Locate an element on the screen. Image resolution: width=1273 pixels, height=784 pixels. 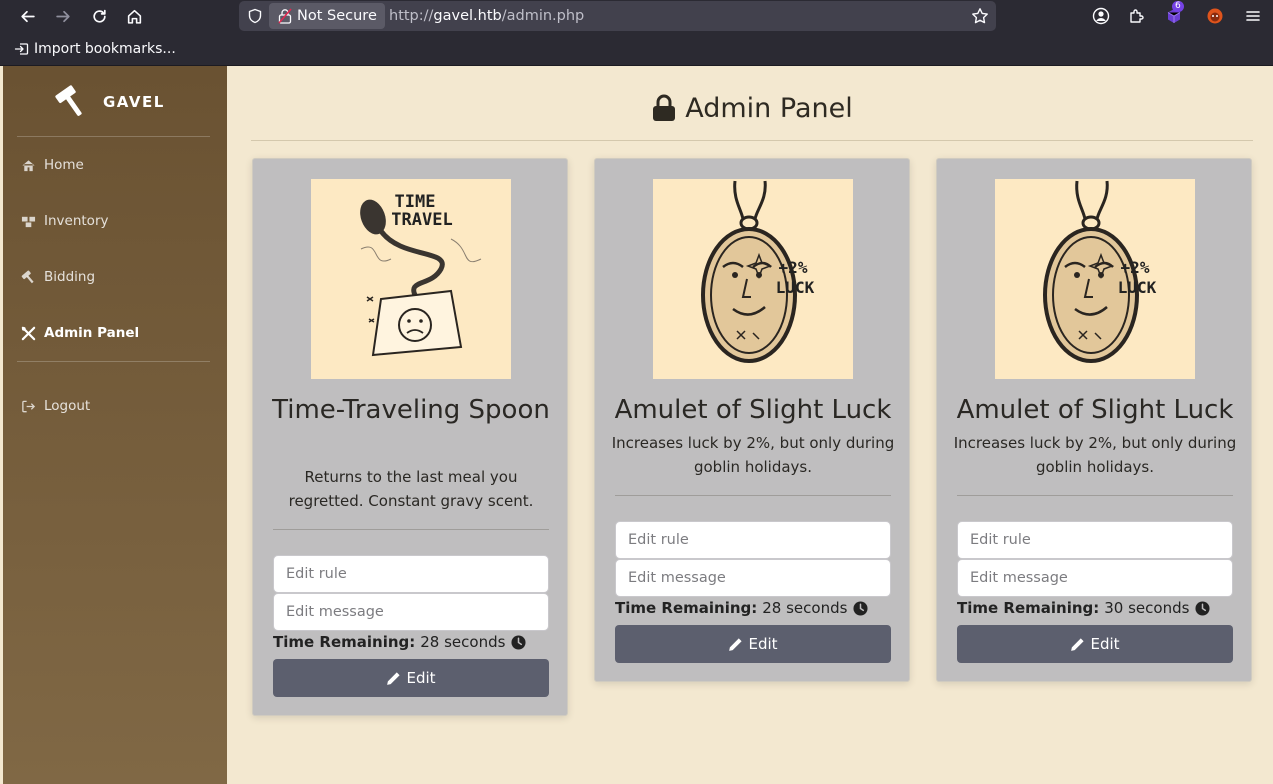
gavel-logo-icon is located at coordinates (68, 100).